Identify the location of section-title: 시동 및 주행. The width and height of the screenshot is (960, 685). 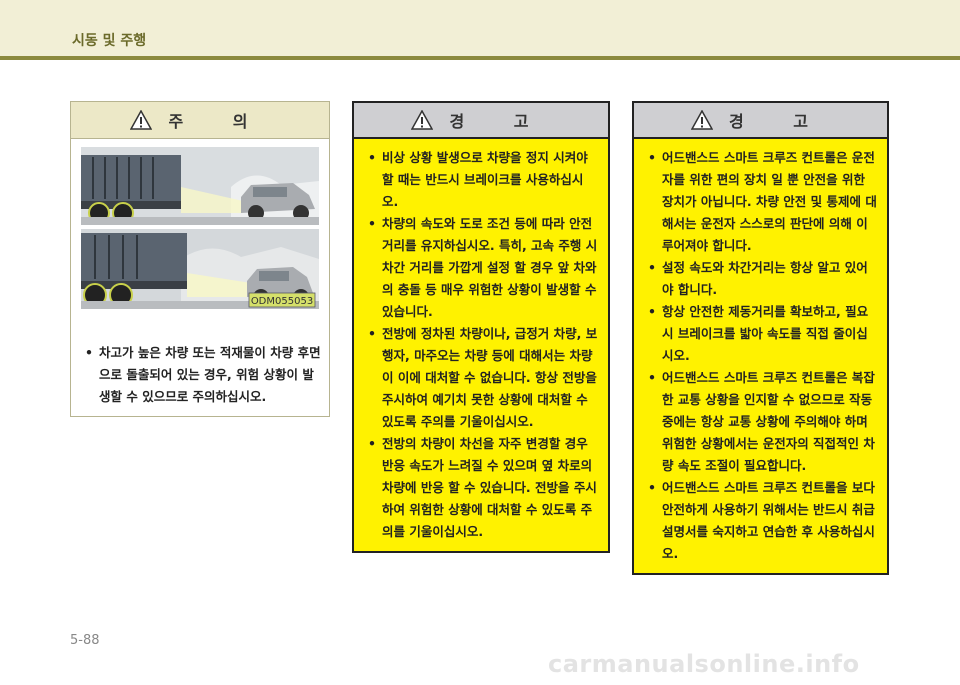
(109, 41).